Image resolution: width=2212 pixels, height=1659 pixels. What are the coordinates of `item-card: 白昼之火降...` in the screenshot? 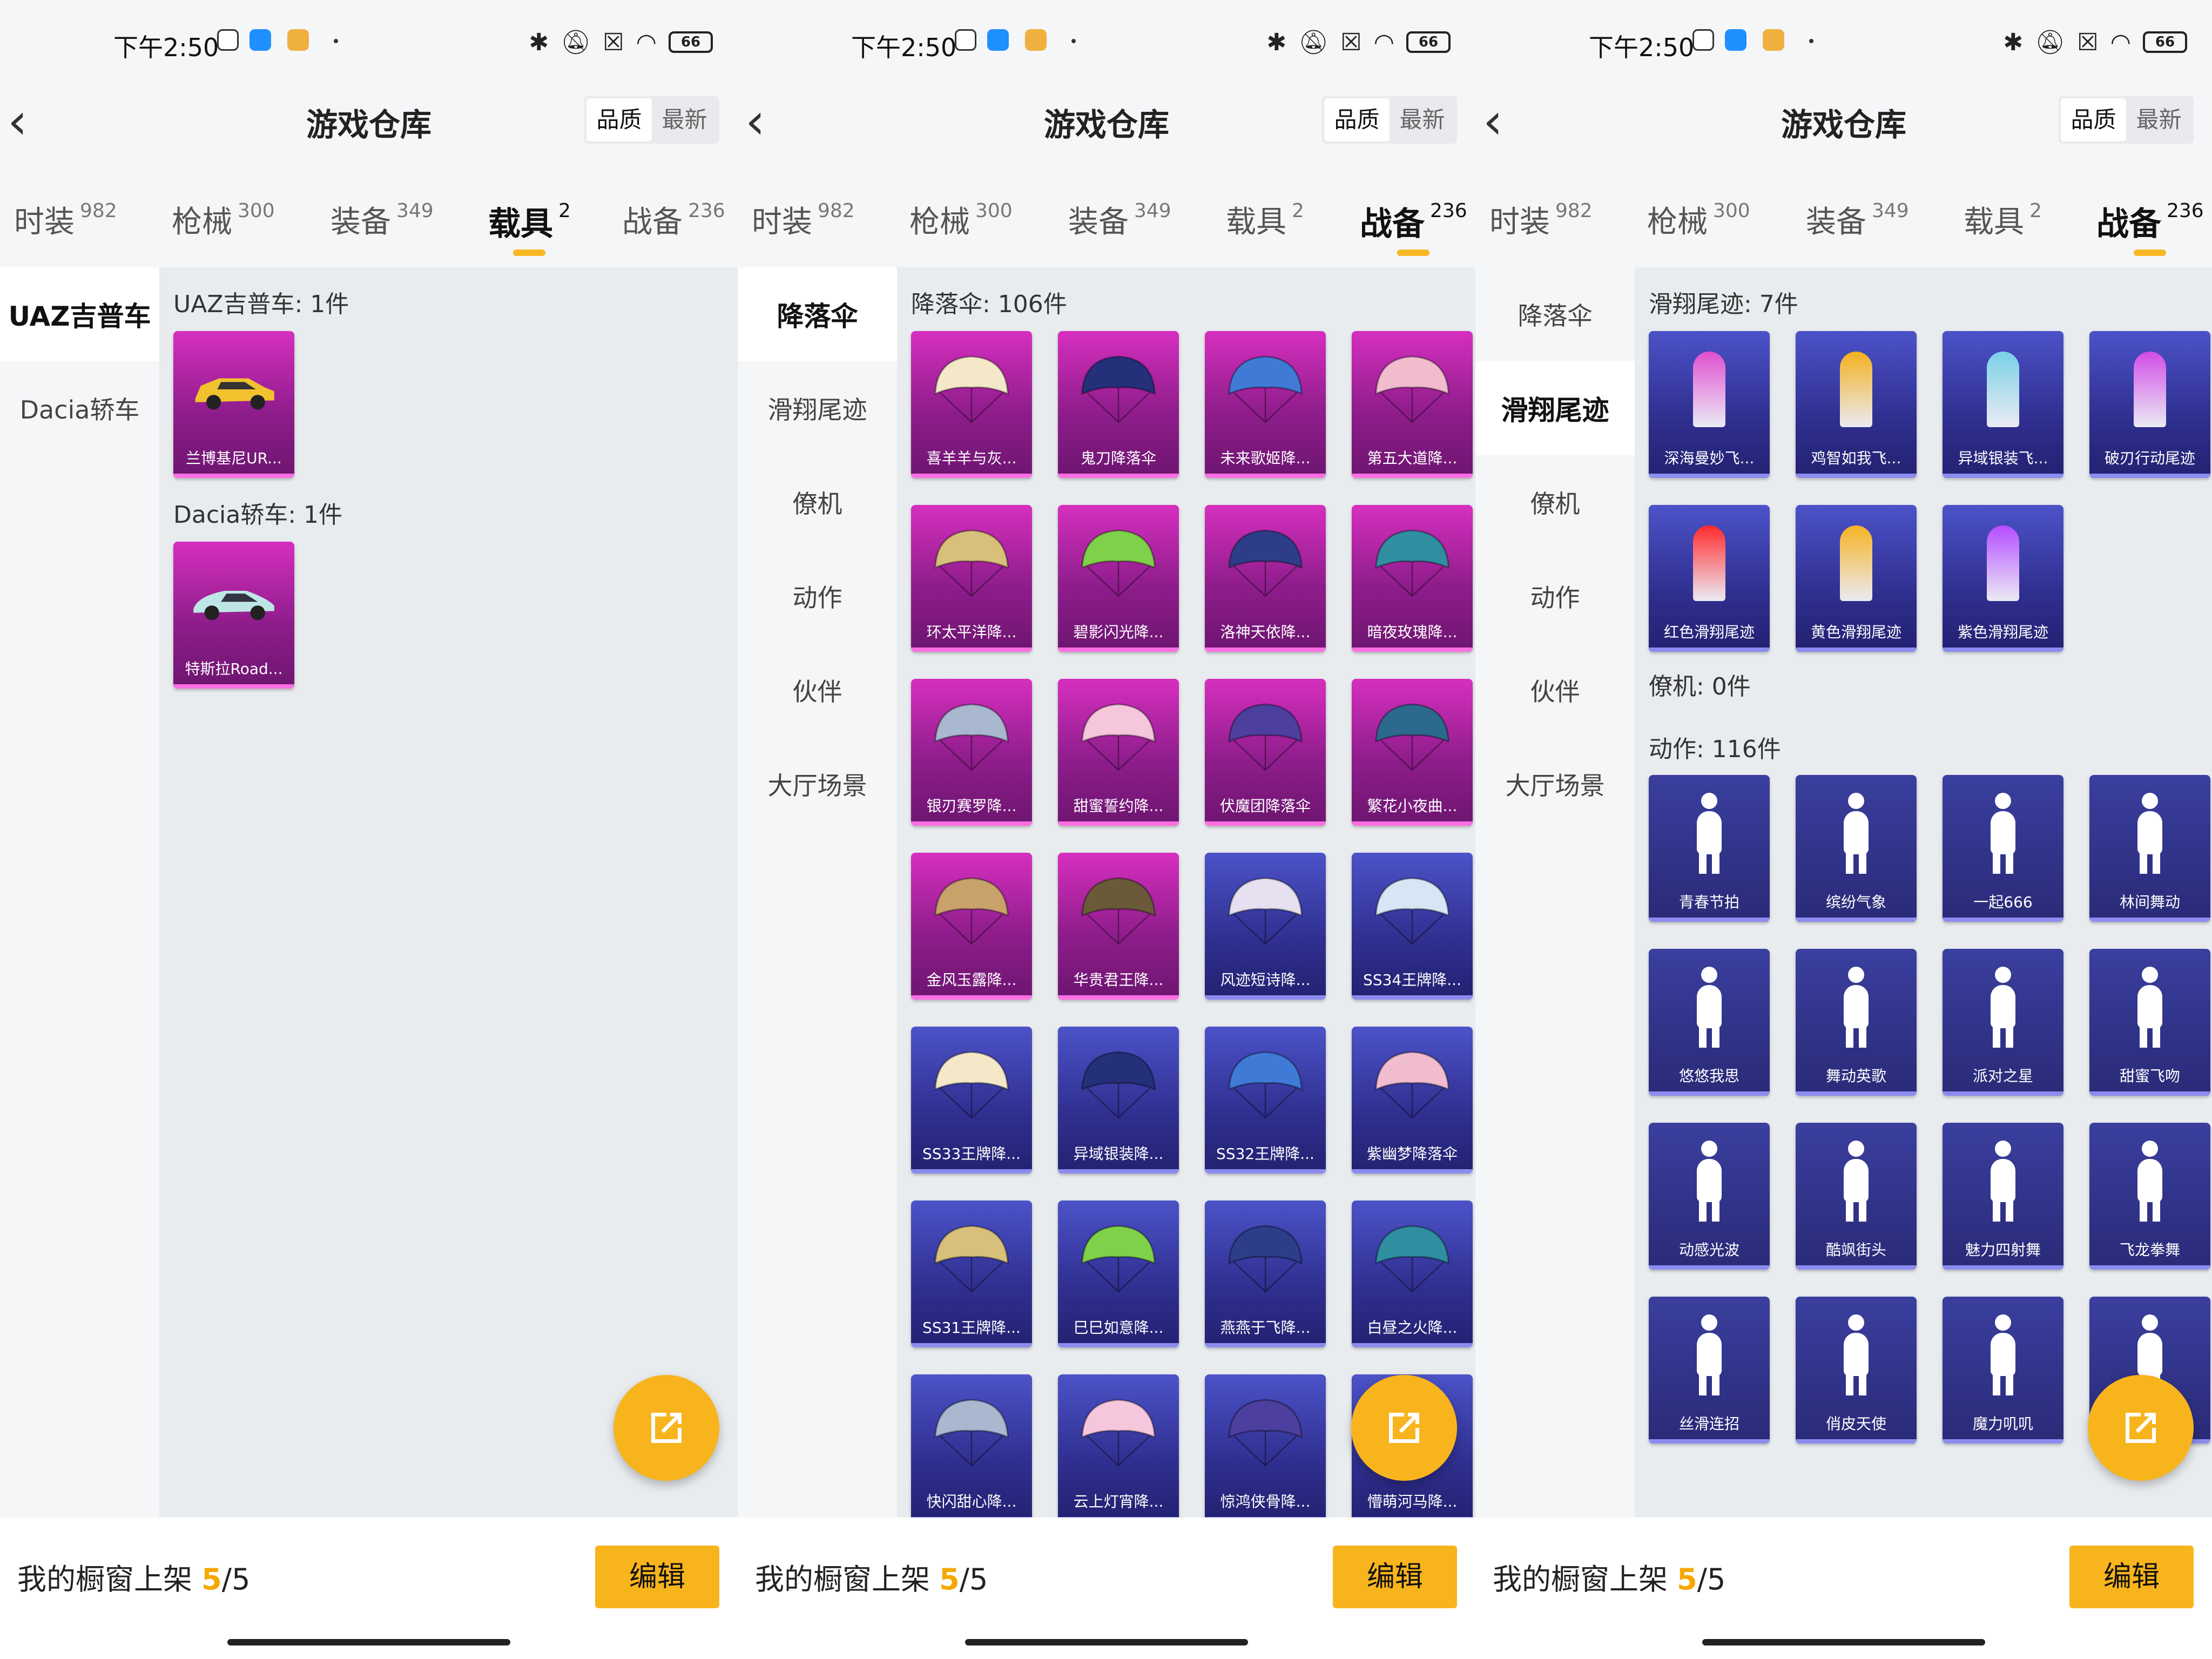 It's located at (1412, 1274).